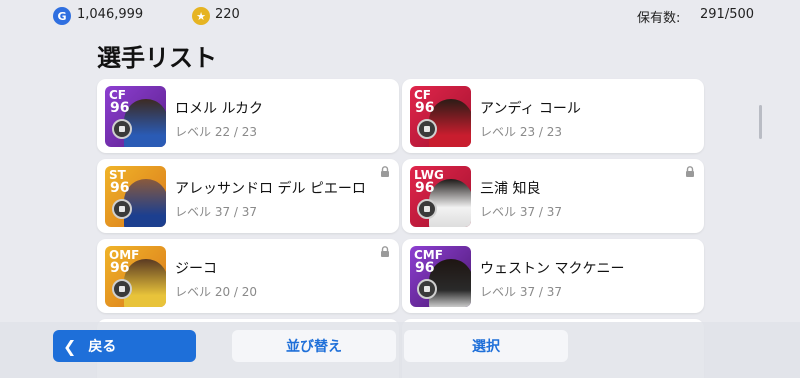 The width and height of the screenshot is (800, 378). I want to click on sort-button: 並び替え, so click(314, 346).